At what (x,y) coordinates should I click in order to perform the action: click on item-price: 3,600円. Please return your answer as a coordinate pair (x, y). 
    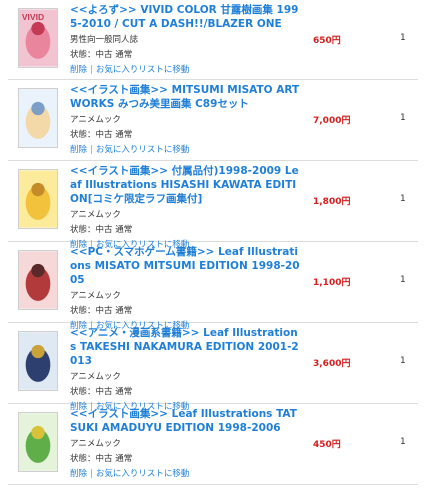
    Looking at the image, I should click on (332, 364).